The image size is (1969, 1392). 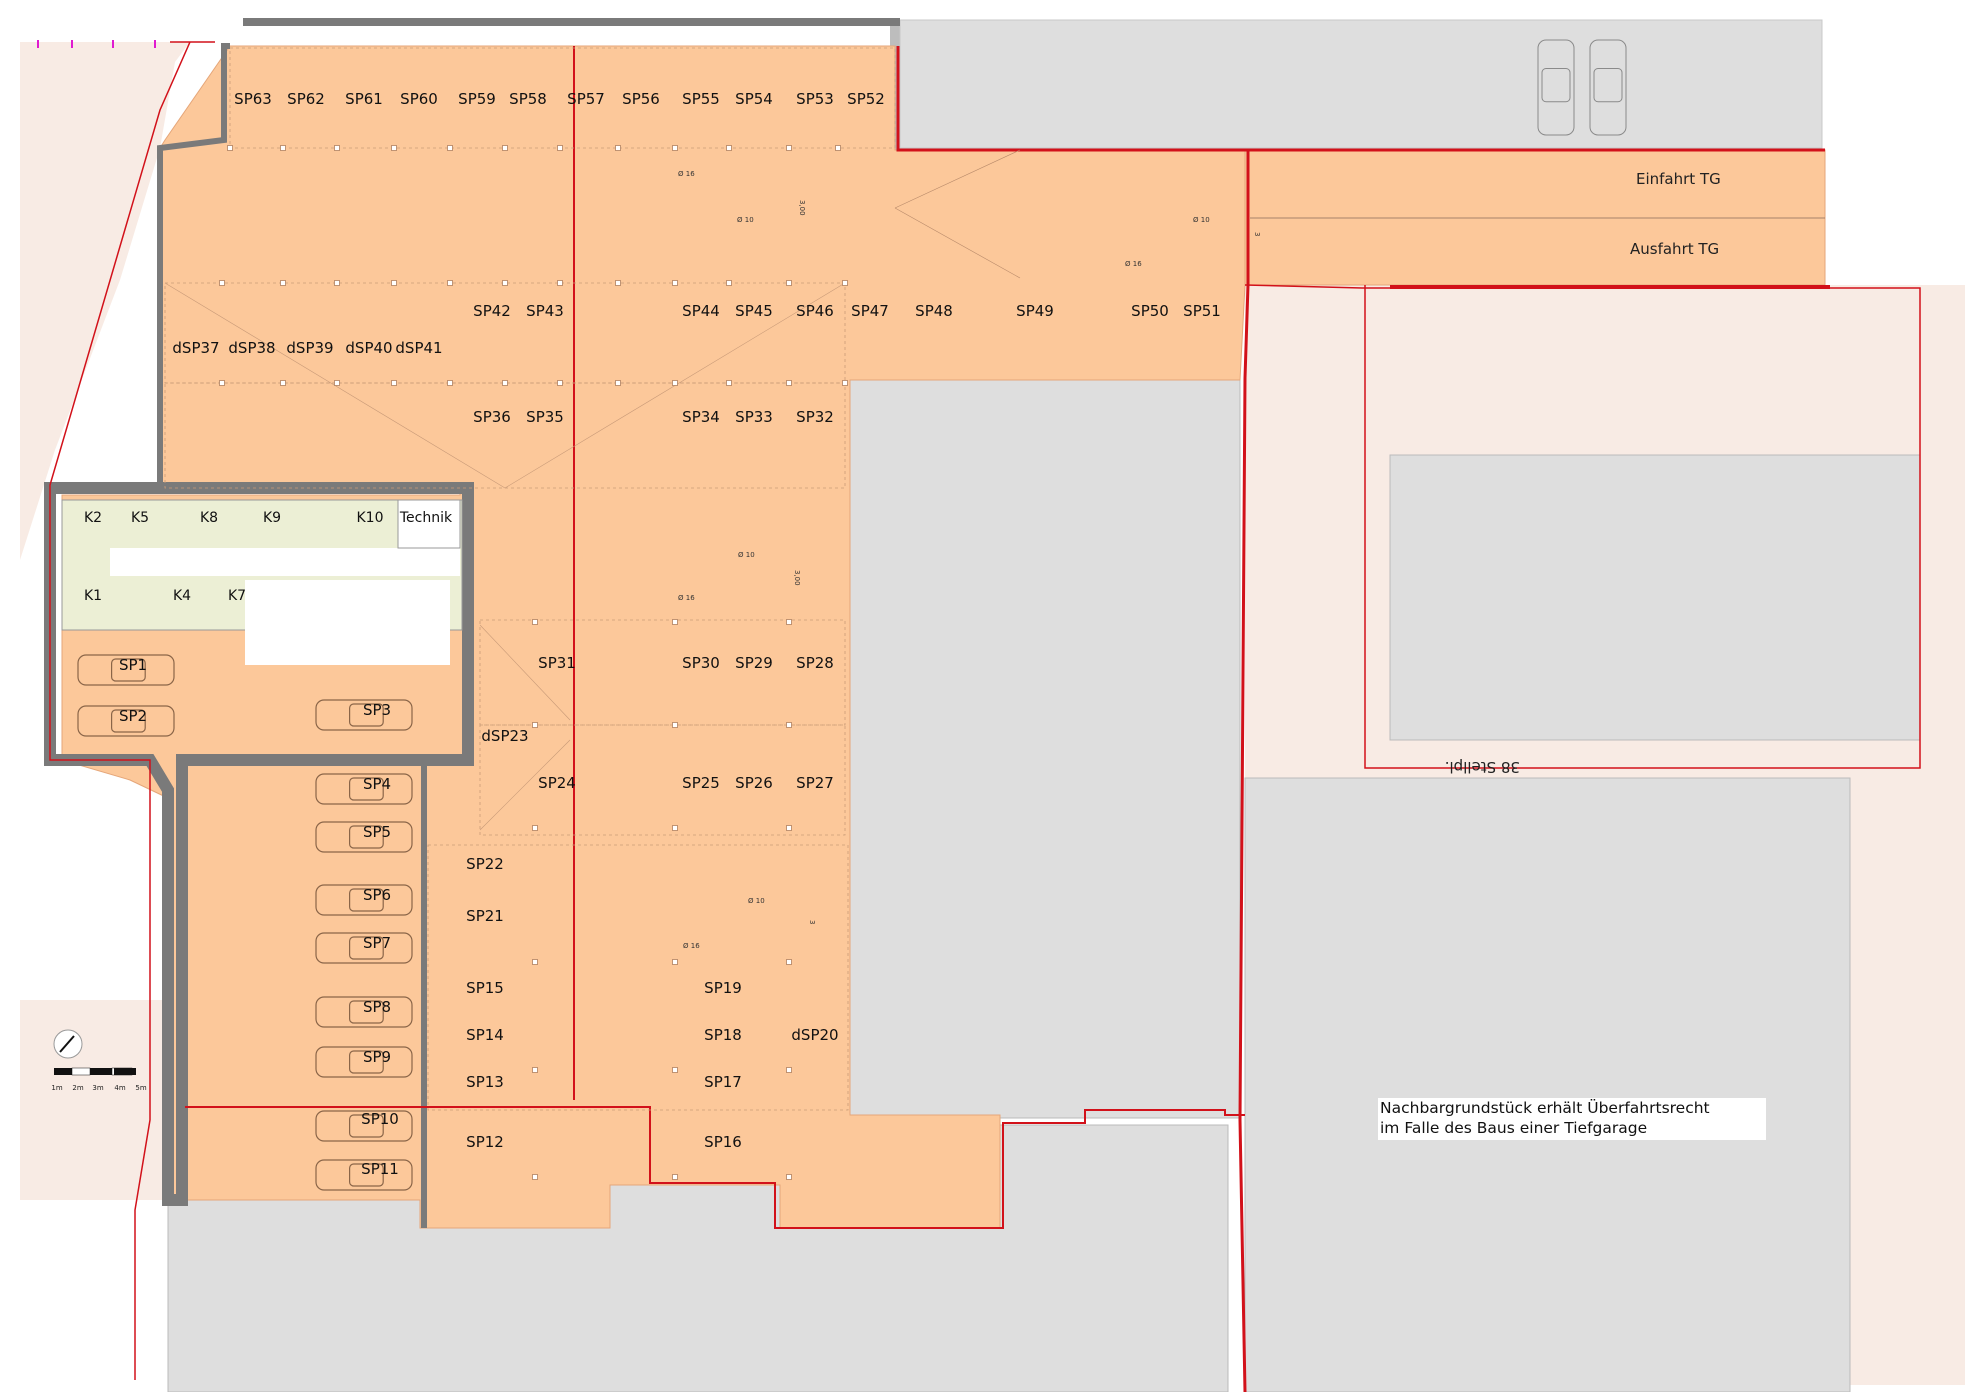 What do you see at coordinates (380, 1169) in the screenshot?
I see `parking-space-label-sp11: SP11` at bounding box center [380, 1169].